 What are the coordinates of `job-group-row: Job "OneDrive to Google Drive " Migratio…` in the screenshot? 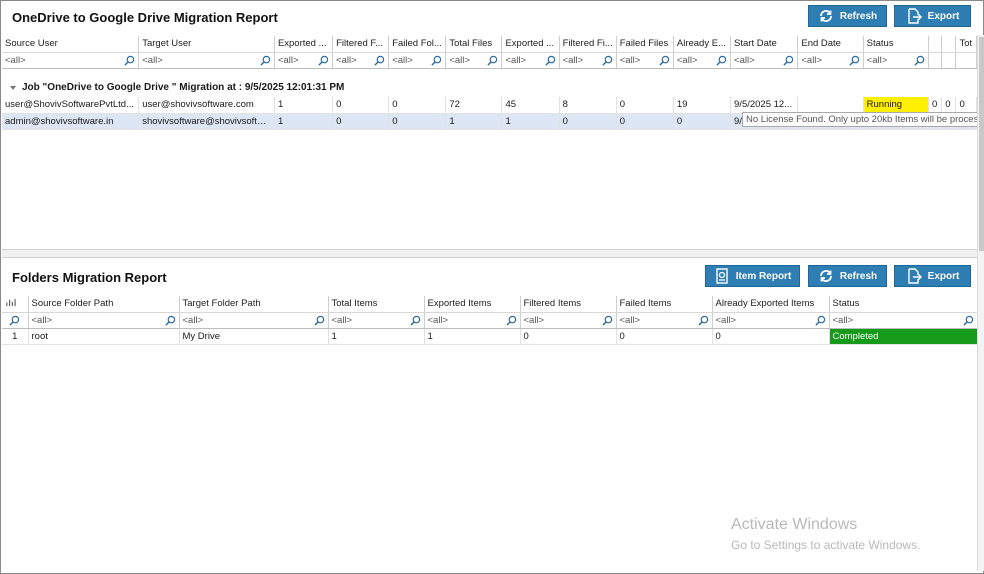 It's located at (489, 87).